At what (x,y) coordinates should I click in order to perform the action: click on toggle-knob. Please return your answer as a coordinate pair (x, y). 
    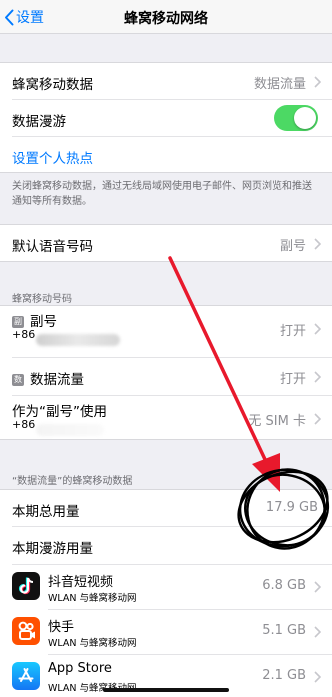
    Looking at the image, I should click on (305, 118).